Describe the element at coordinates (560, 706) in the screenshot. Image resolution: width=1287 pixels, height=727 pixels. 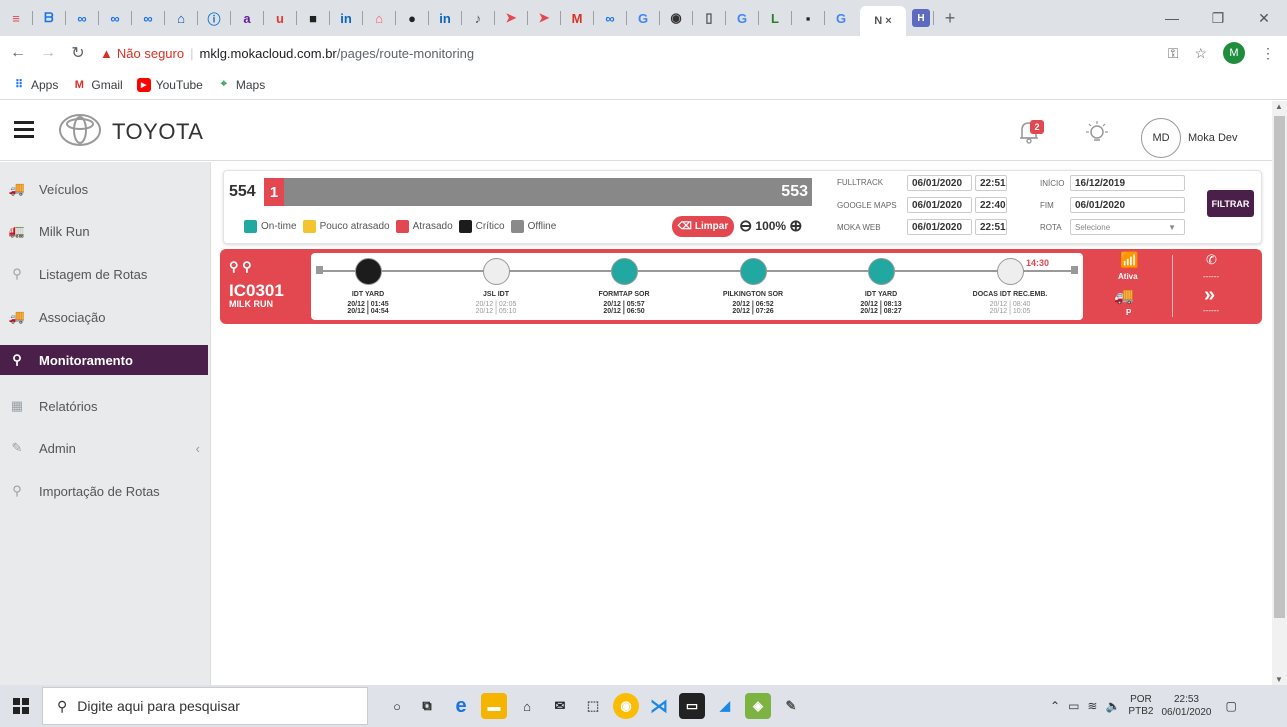
I see `mail-icon: ✉` at that location.